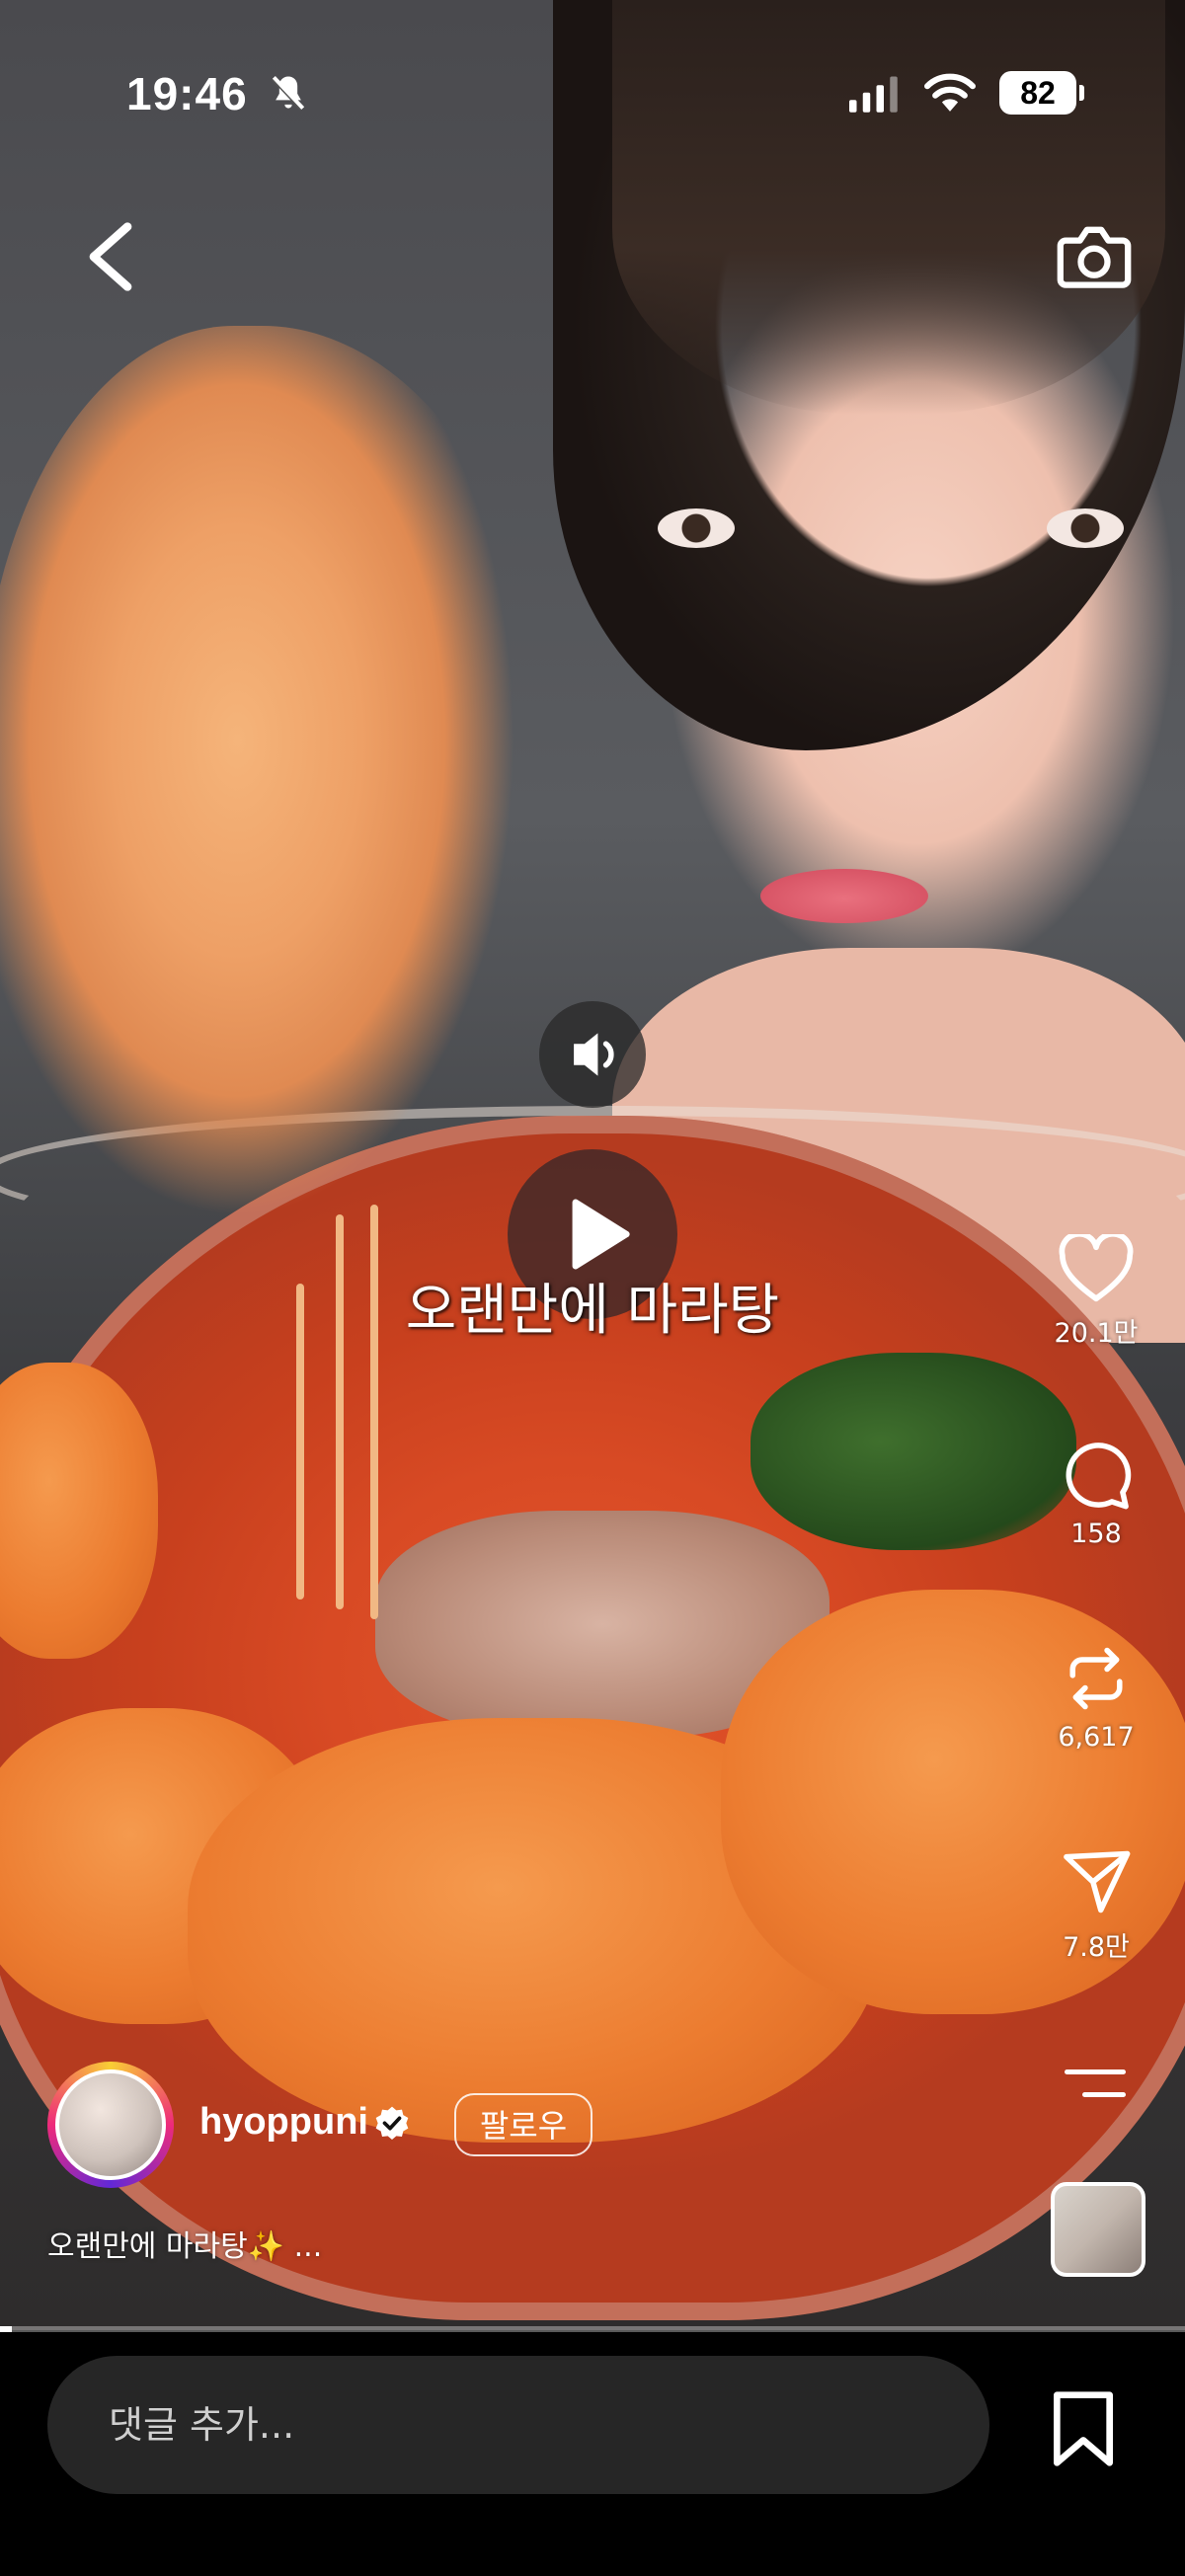 The width and height of the screenshot is (1185, 2576). Describe the element at coordinates (288, 93) in the screenshot. I see `bell-slash-icon` at that location.